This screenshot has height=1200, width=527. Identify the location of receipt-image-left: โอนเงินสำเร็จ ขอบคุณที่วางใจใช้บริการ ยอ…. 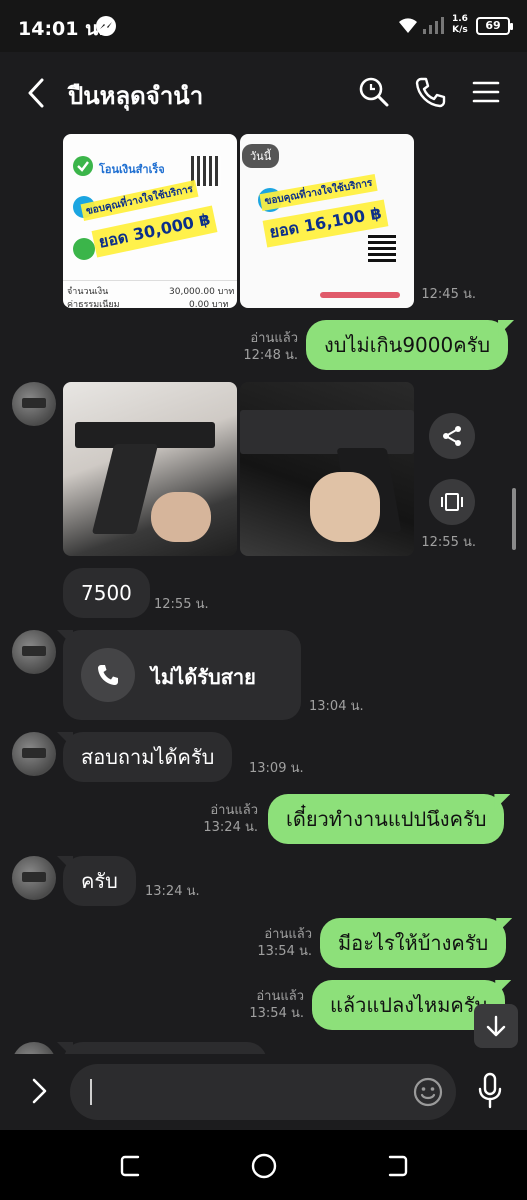
(150, 221).